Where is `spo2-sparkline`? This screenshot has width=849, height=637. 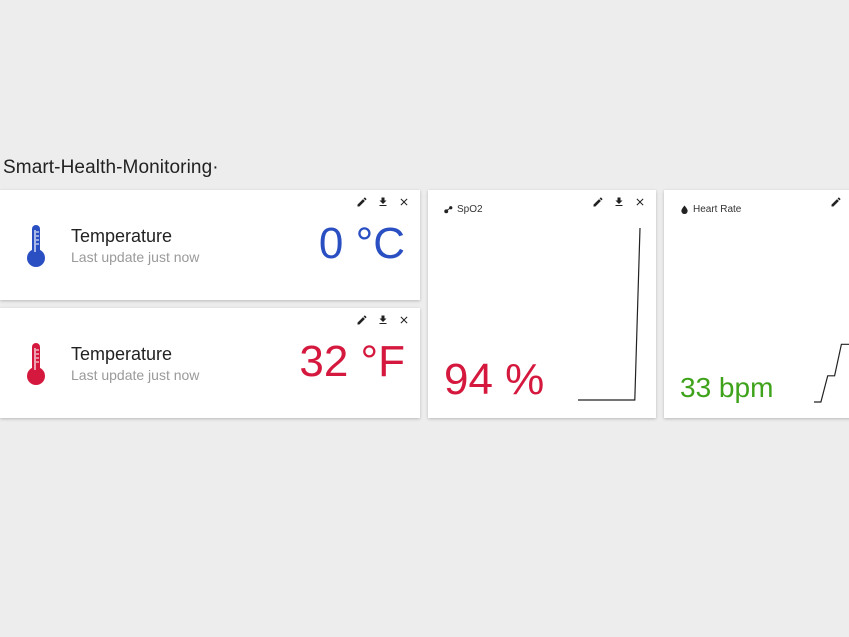
spo2-sparkline is located at coordinates (609, 314).